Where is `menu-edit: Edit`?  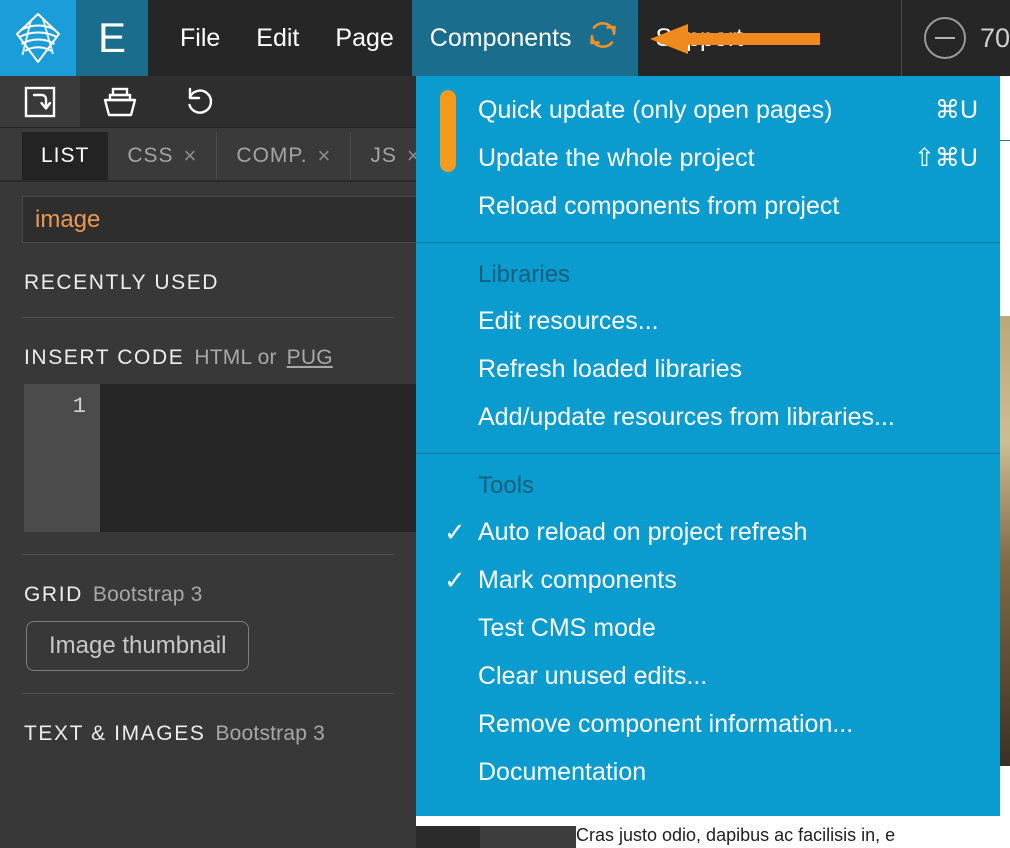
menu-edit: Edit is located at coordinates (277, 38).